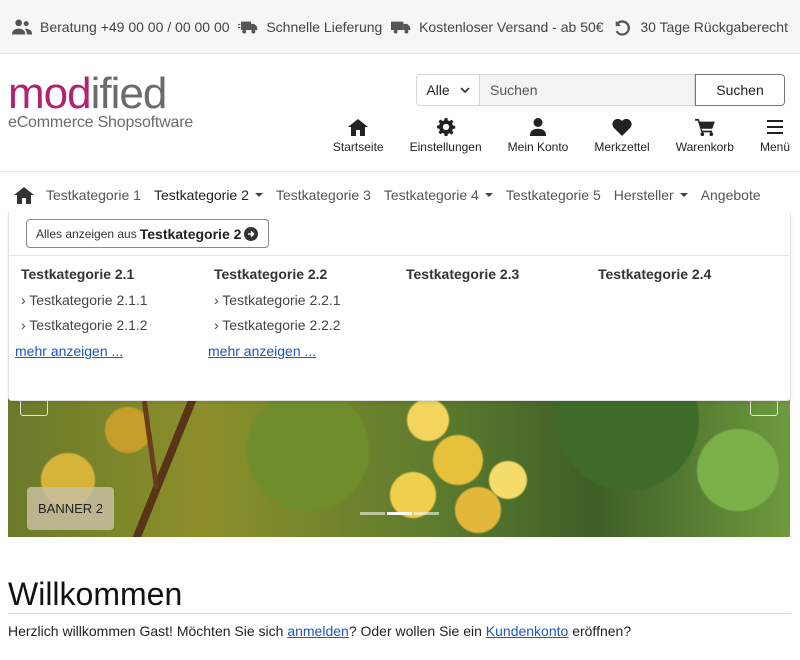  I want to click on logo-wordmark: modified, so click(100, 94).